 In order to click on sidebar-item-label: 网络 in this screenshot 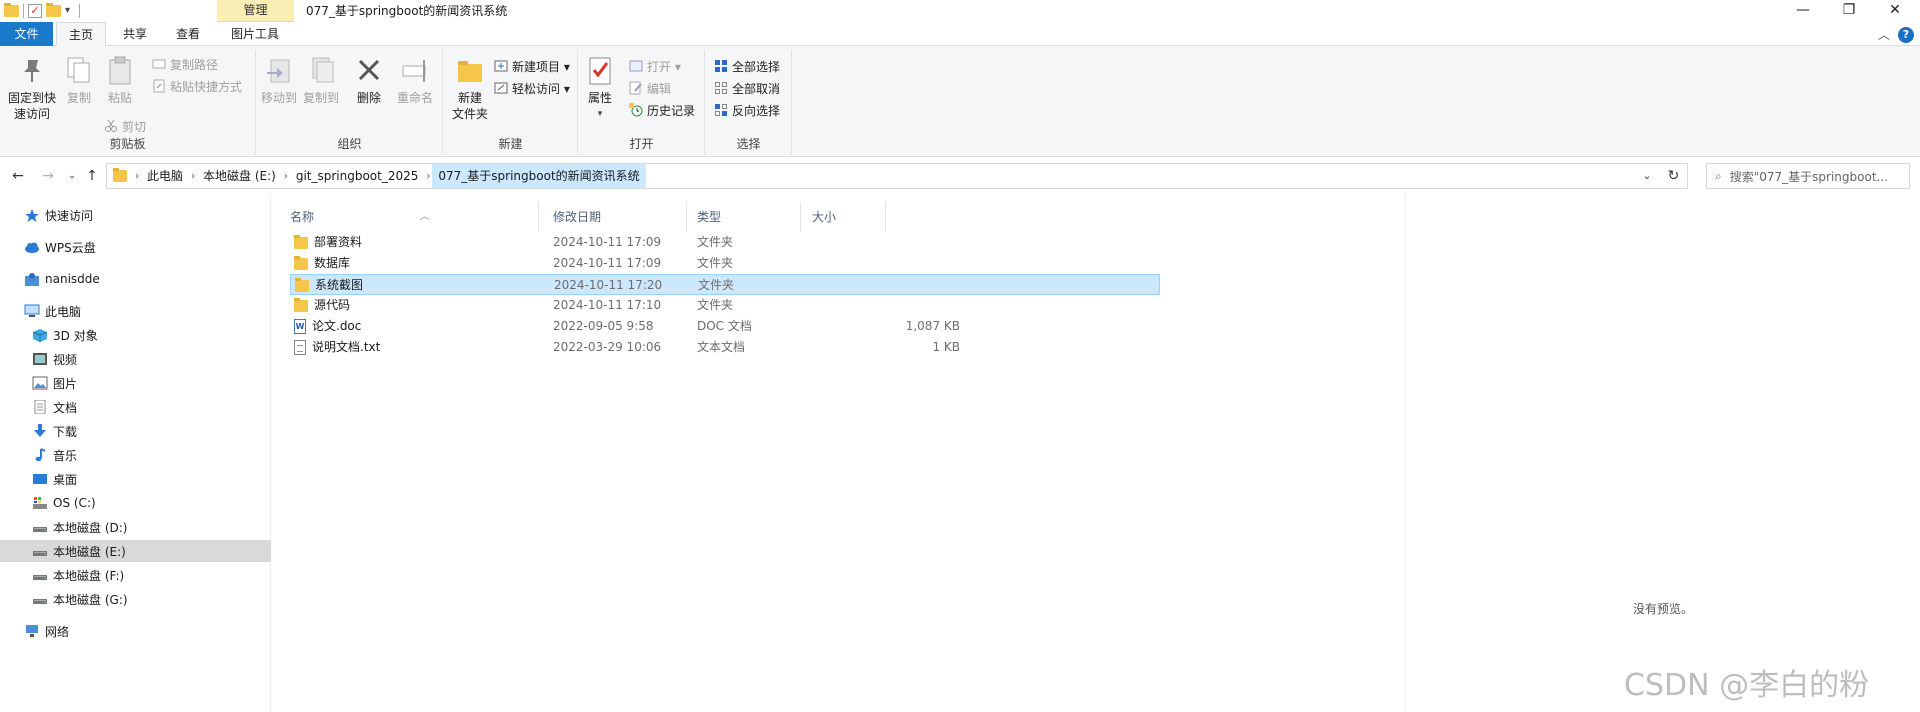, I will do `click(57, 631)`.